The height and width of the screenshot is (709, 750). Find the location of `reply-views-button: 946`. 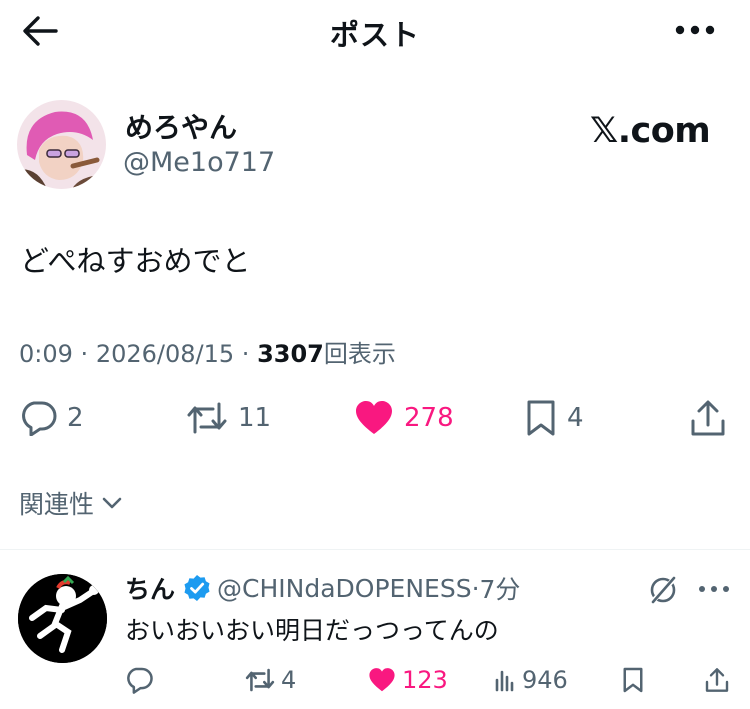

reply-views-button: 946 is located at coordinates (531, 680).